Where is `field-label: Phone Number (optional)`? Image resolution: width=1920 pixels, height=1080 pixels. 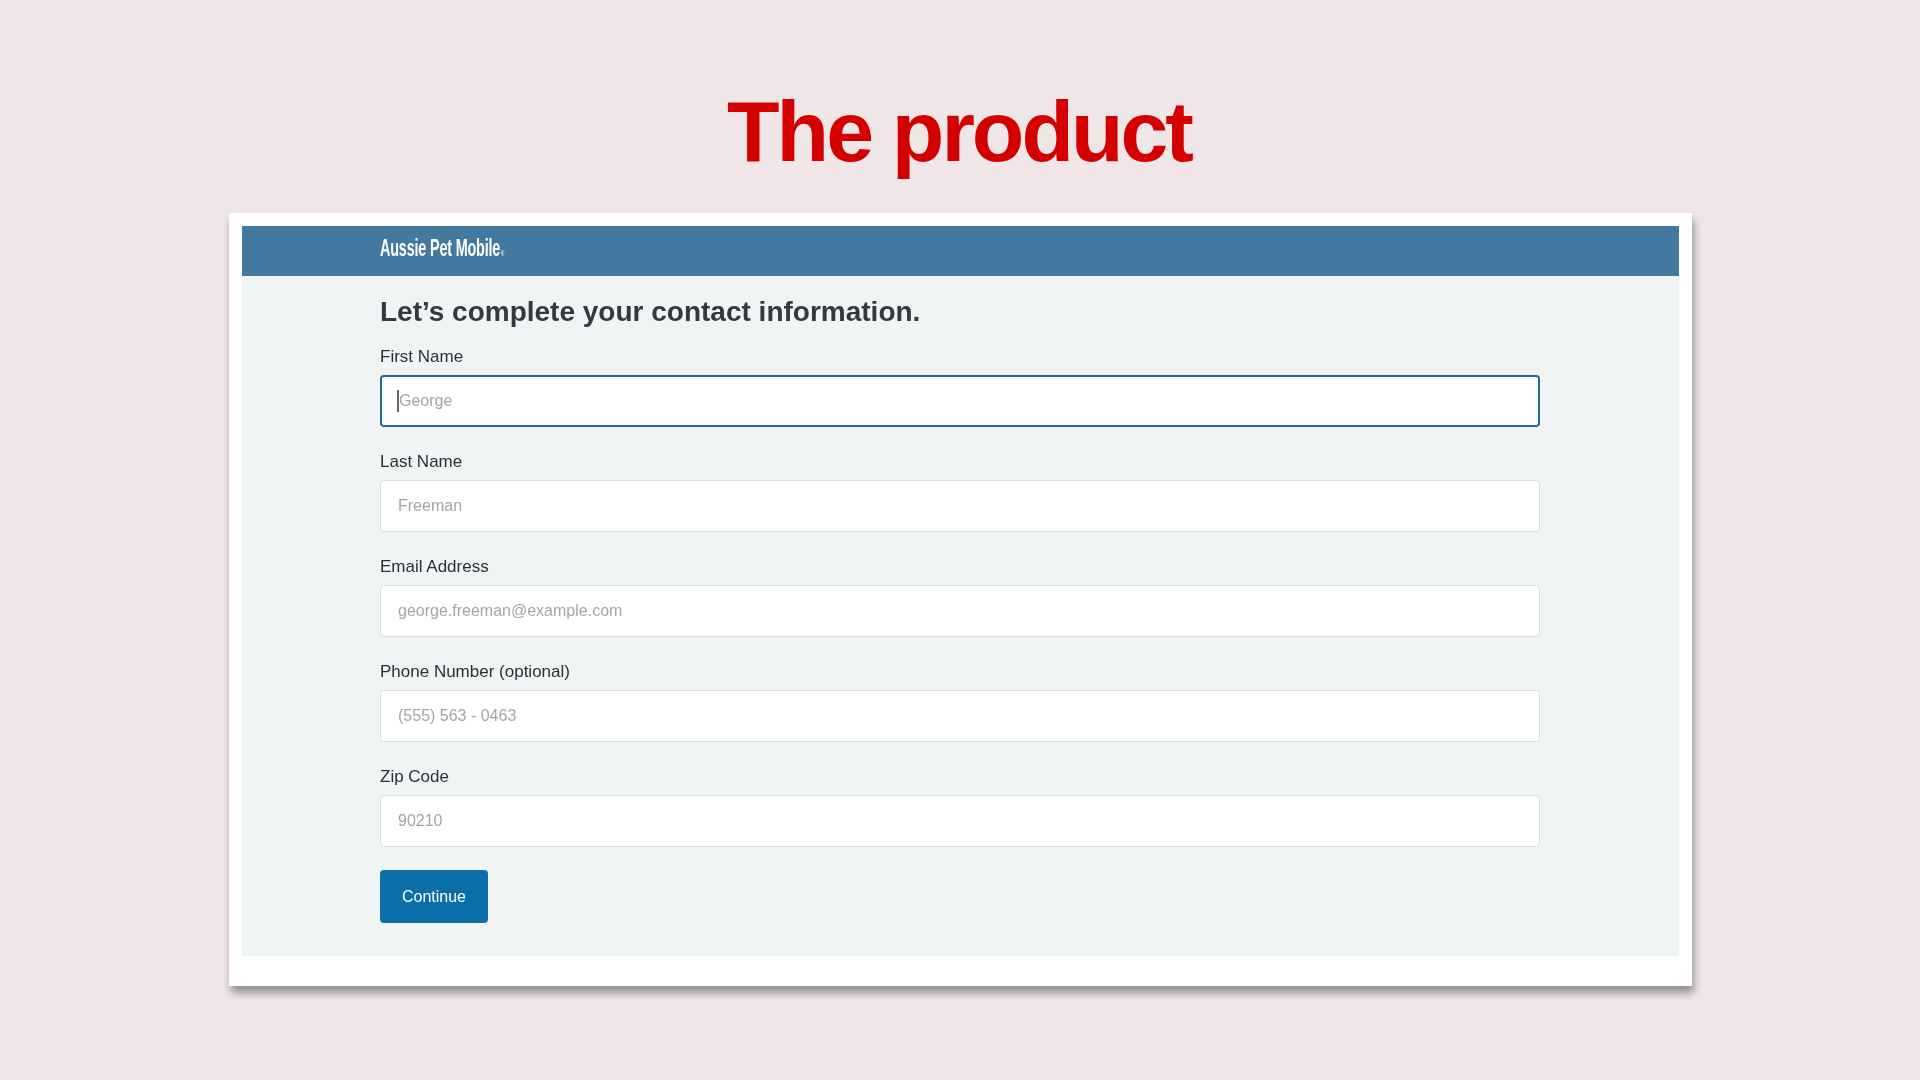 field-label: Phone Number (optional) is located at coordinates (475, 672).